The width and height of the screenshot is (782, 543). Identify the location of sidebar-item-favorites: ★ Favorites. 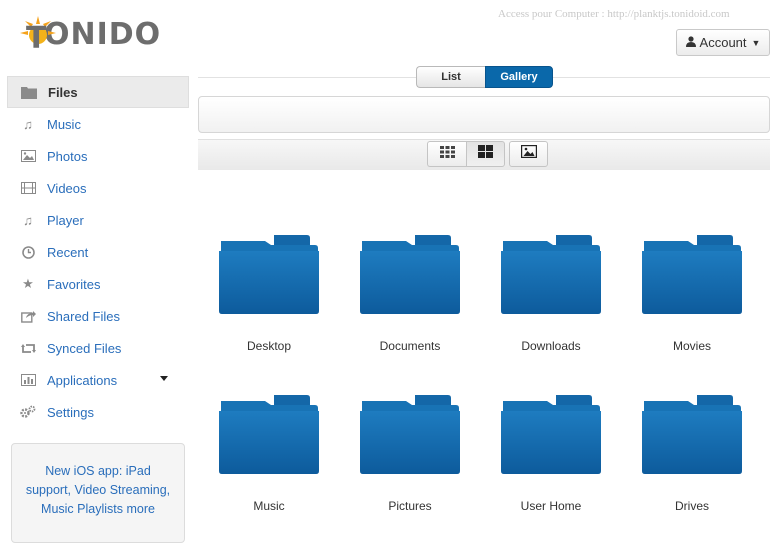
(98, 284).